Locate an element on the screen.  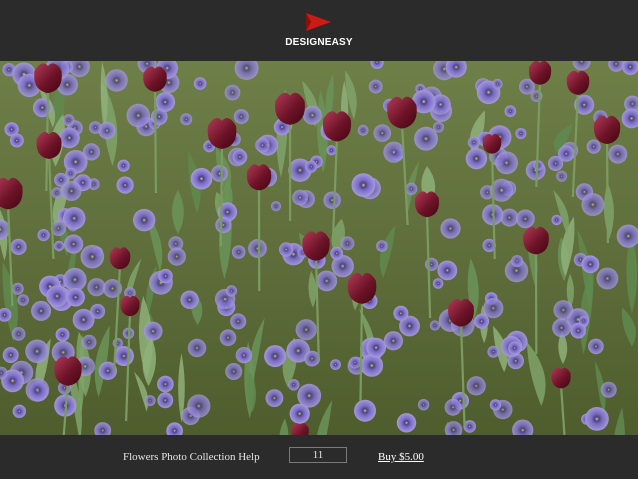
collection-title: Flowers Photo Collection Help is located at coordinates (191, 457).